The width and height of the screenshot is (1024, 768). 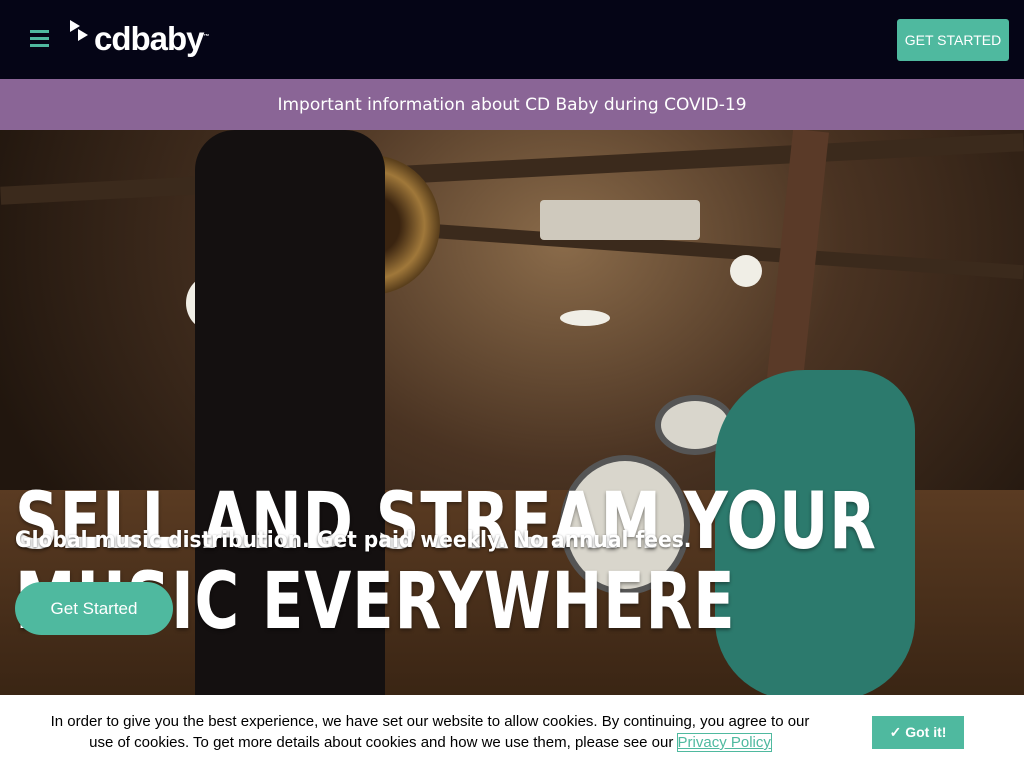 I want to click on privacy-policy-link: Privacy Policy, so click(x=724, y=742).